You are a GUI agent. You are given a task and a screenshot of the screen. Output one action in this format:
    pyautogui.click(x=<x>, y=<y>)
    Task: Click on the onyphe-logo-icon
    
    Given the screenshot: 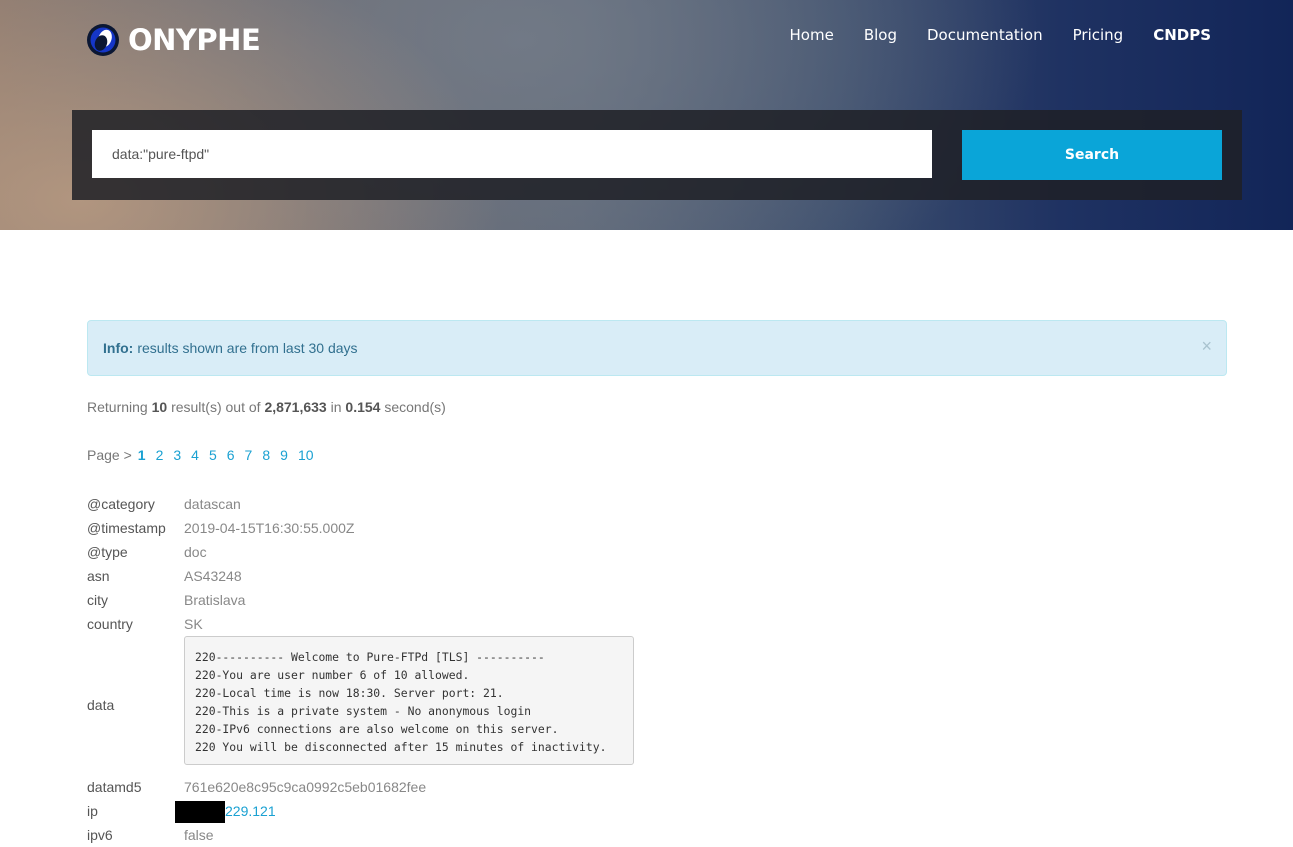 What is the action you would take?
    pyautogui.click(x=103, y=40)
    